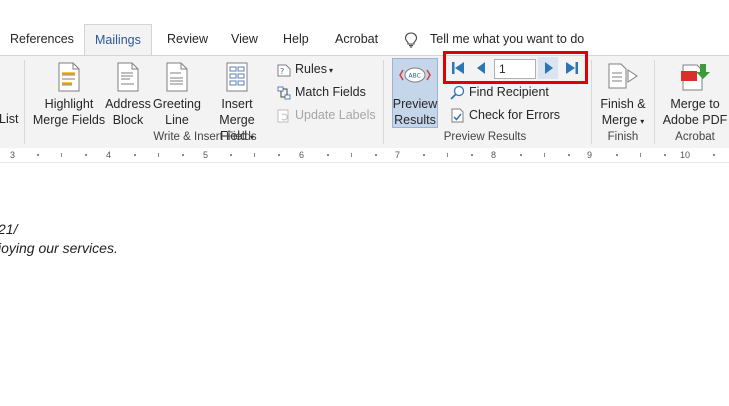  What do you see at coordinates (187, 39) in the screenshot?
I see `tab-review: Review` at bounding box center [187, 39].